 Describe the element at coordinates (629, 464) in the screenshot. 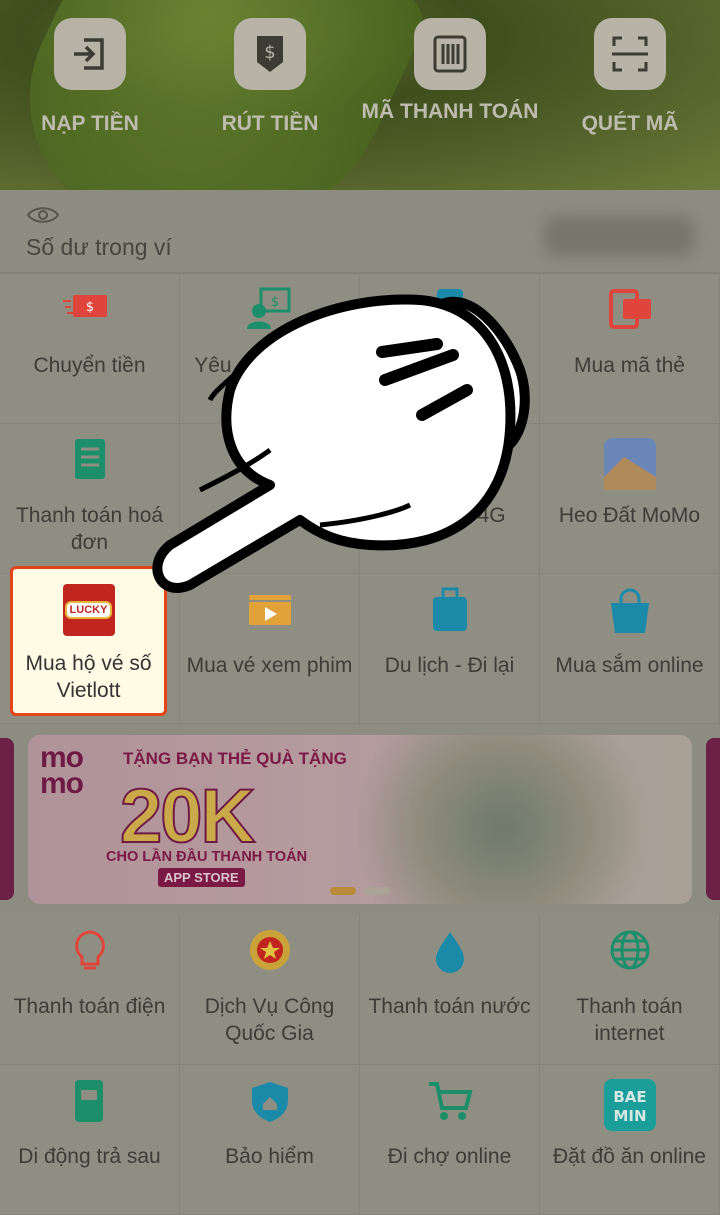

I see `piggy-icon` at that location.